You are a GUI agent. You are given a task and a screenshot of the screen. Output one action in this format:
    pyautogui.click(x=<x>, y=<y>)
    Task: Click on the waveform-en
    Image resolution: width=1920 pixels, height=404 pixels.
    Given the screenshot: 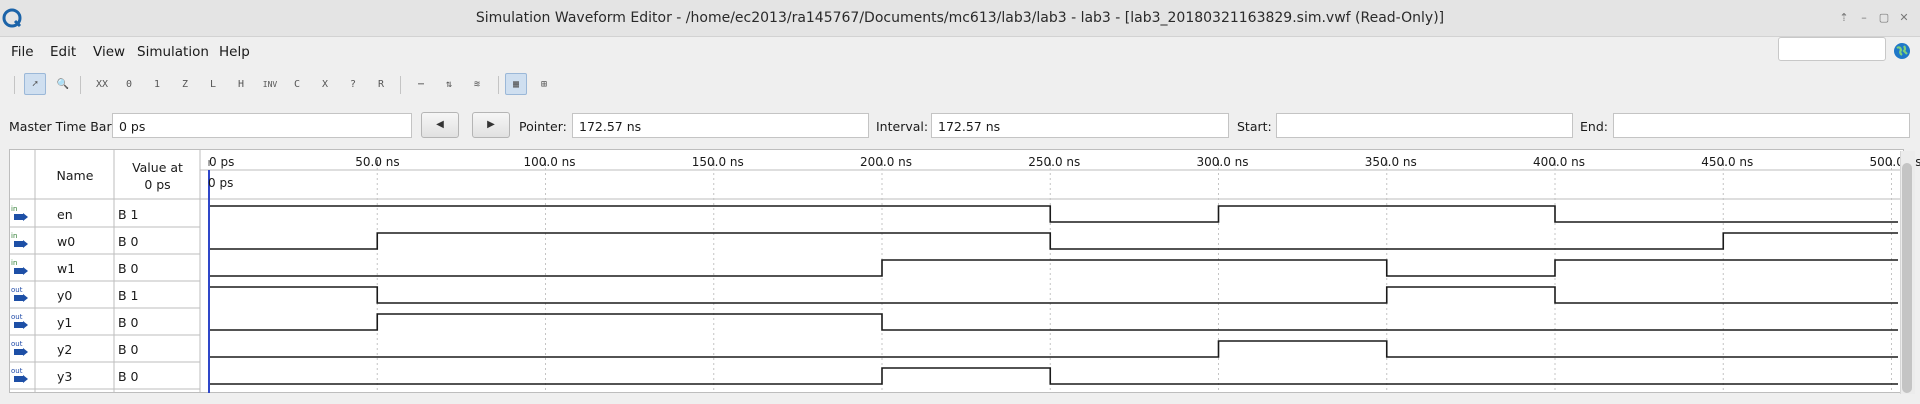 What is the action you would take?
    pyautogui.click(x=1053, y=214)
    